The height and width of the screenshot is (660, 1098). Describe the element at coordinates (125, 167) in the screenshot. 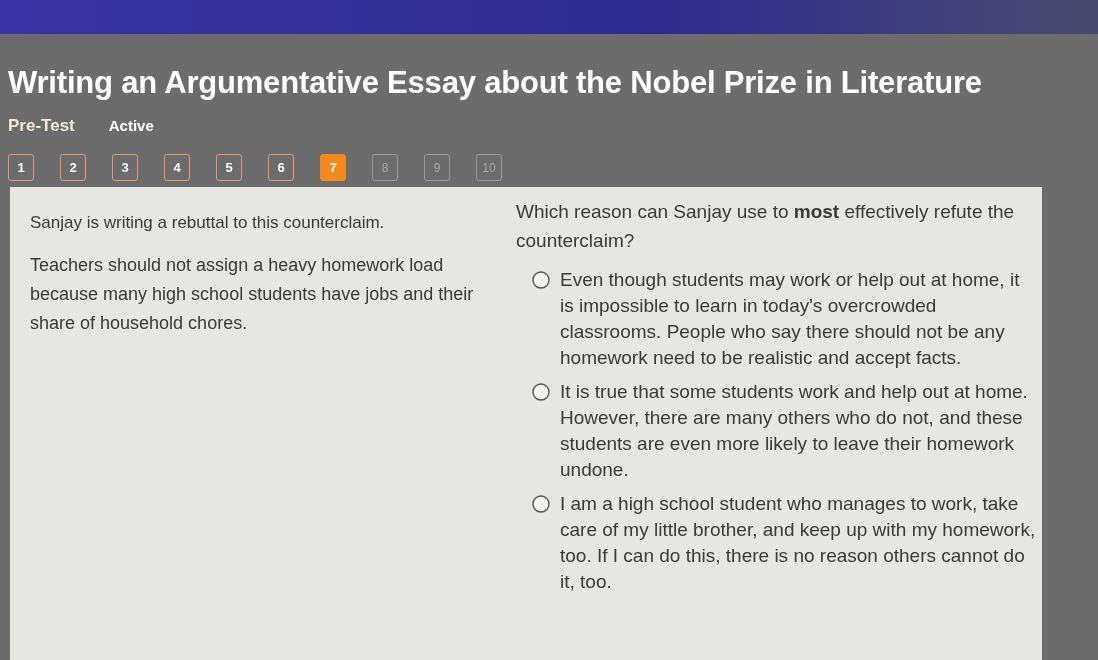

I see `question-number-button: 3` at that location.